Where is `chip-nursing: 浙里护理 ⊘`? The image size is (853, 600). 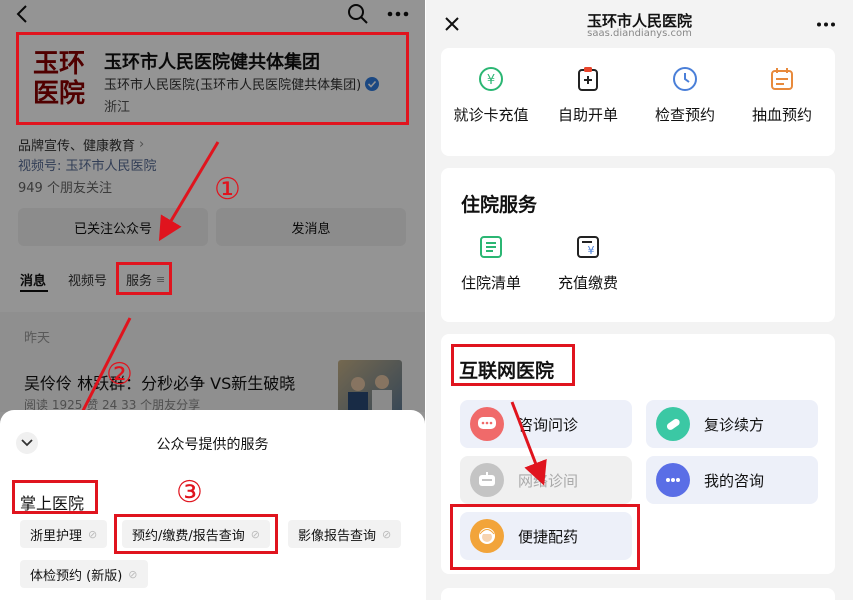 chip-nursing: 浙里护理 ⊘ is located at coordinates (64, 534).